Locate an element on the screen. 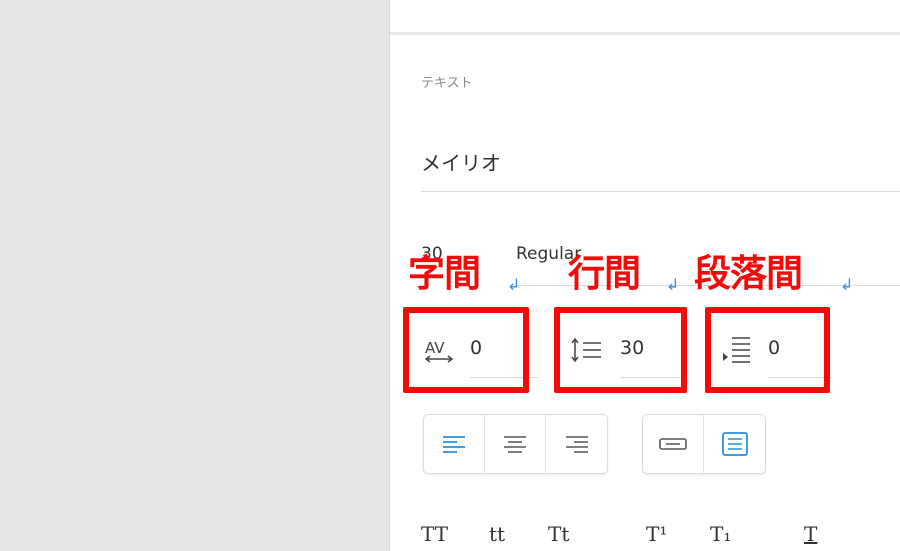 The width and height of the screenshot is (900, 551). line-spacing-highlight is located at coordinates (620, 350).